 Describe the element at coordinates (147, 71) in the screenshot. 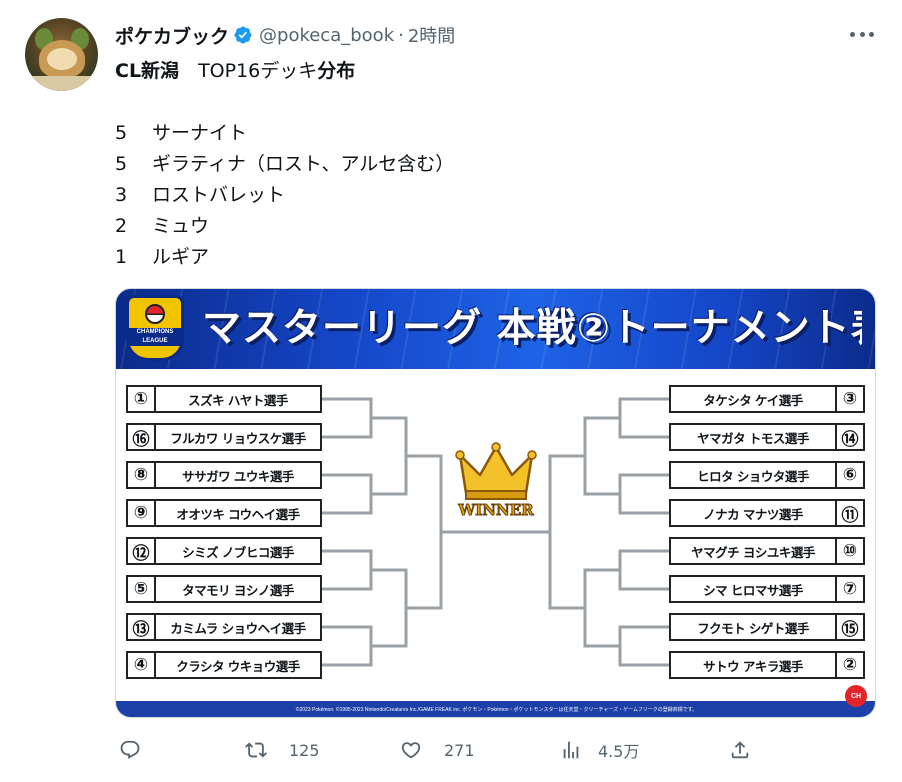

I see `title-bold-1: CL新潟` at that location.